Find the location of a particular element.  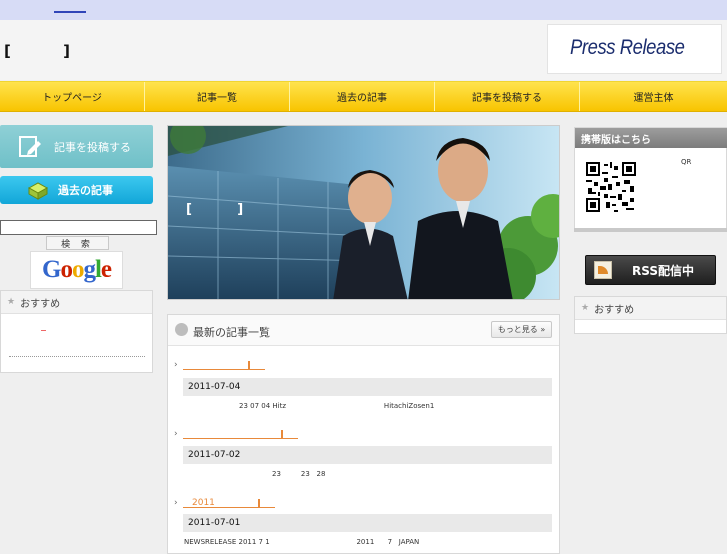

article-date: 2011-07-04 is located at coordinates (367, 387).